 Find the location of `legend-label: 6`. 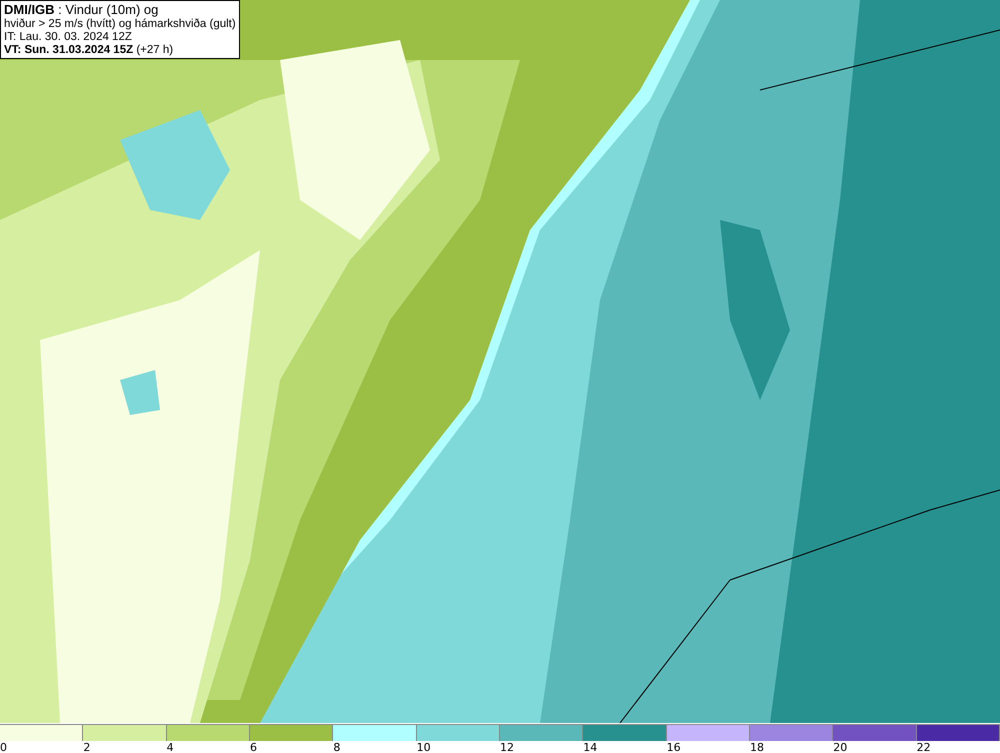

legend-label: 6 is located at coordinates (253, 747).